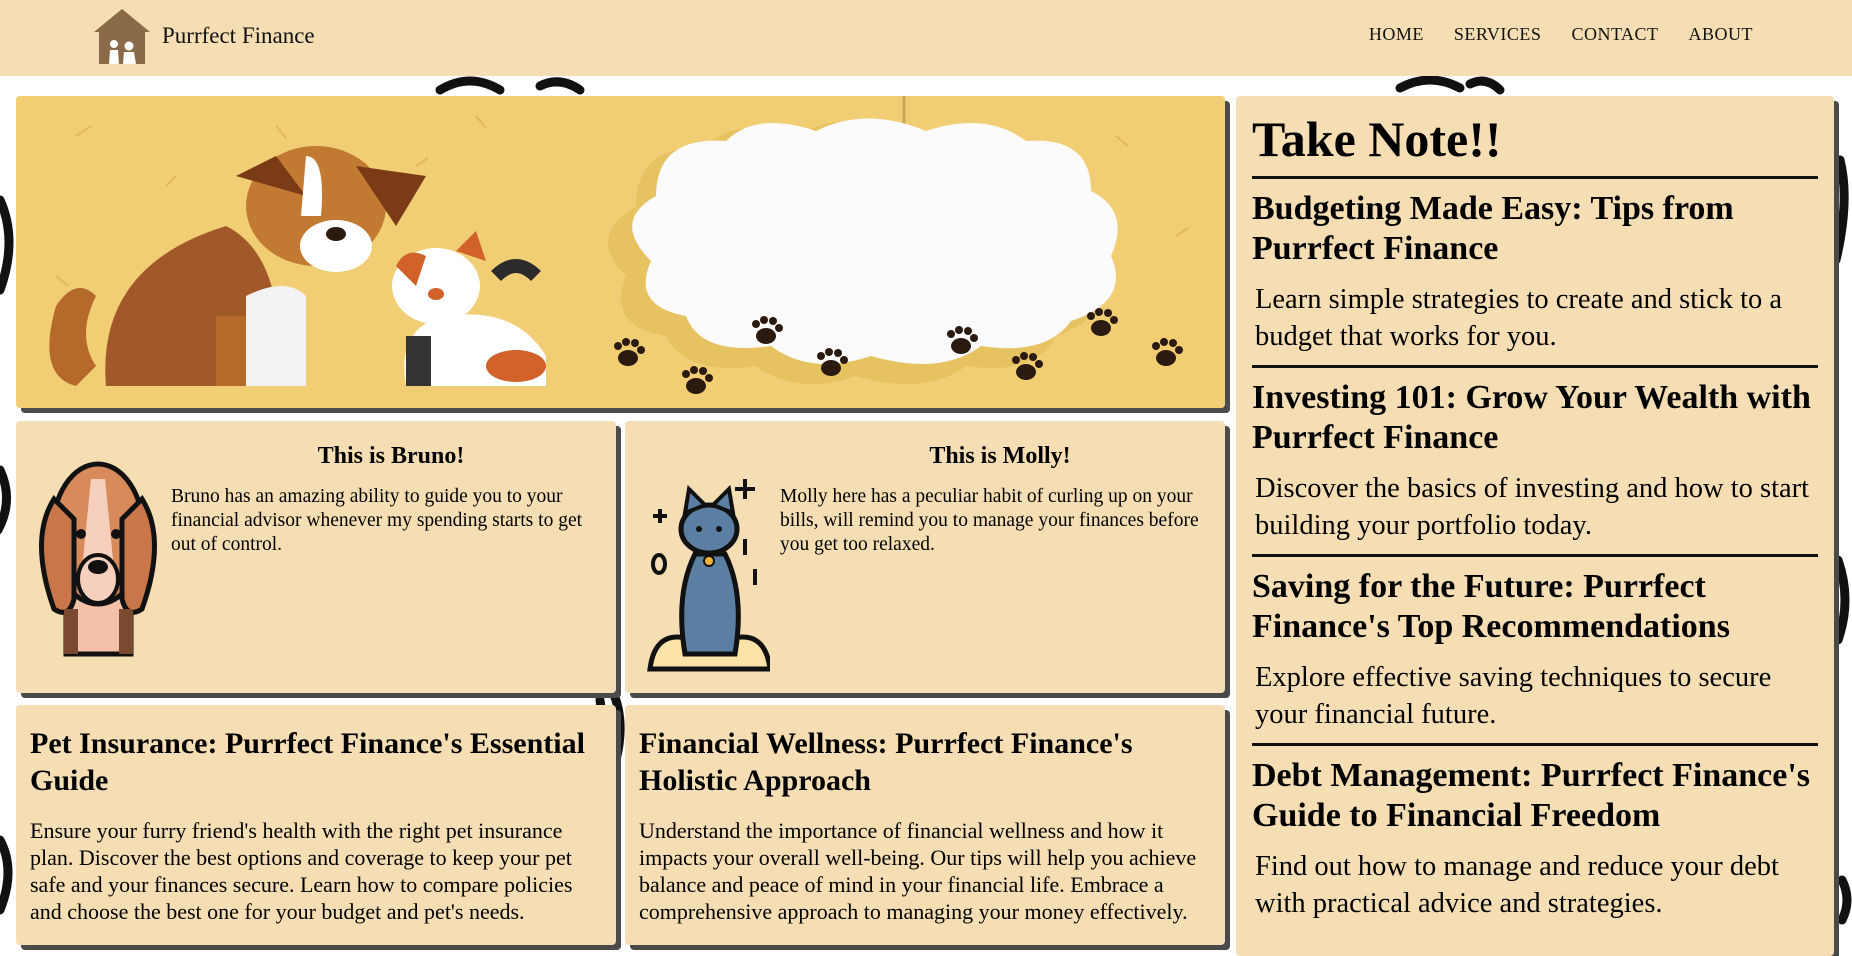 This screenshot has height=956, width=1852. I want to click on nav-about-link: ABOUT, so click(1721, 34).